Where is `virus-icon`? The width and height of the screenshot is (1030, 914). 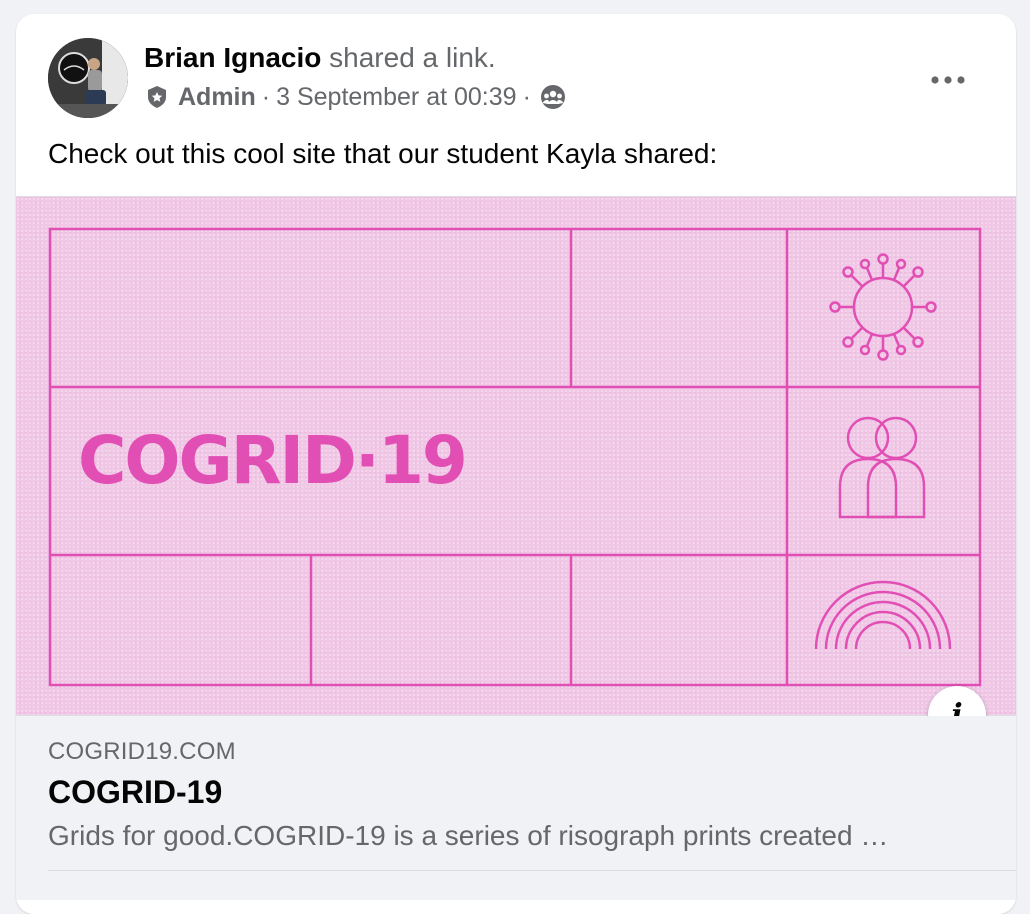 virus-icon is located at coordinates (883, 307).